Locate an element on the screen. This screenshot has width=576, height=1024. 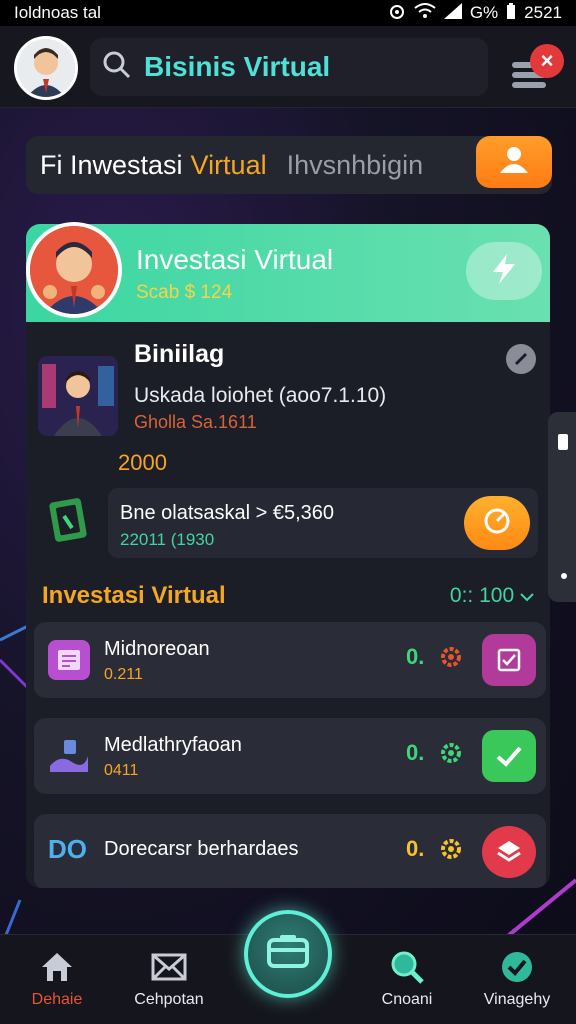
nav-item-home: Dehaie is located at coordinates (57, 979).